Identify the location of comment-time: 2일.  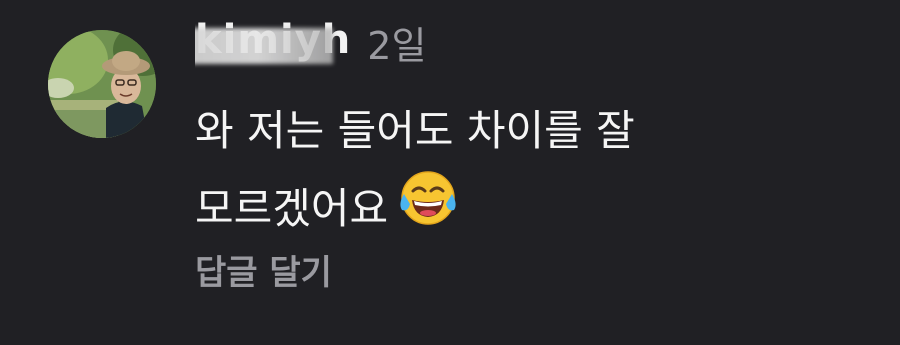
(397, 46).